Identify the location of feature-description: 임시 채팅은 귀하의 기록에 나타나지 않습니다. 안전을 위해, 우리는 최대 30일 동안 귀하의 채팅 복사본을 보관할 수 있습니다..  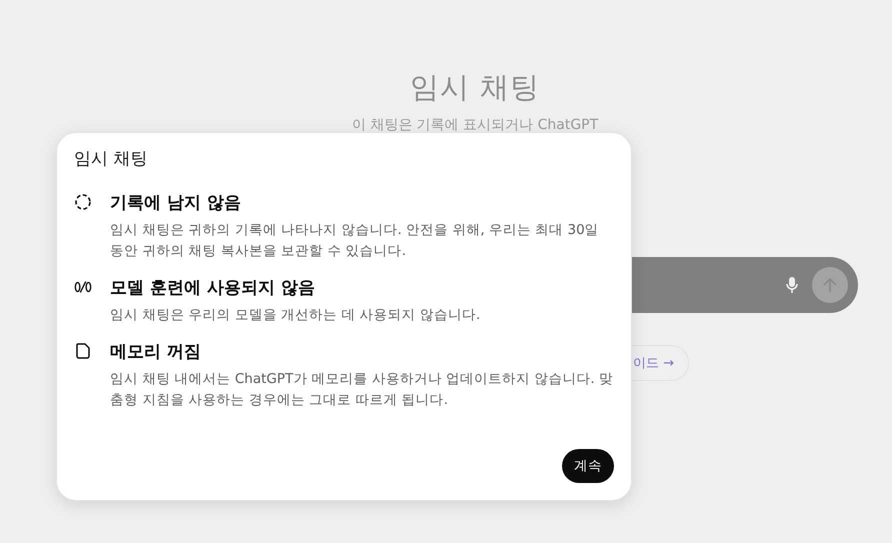
(355, 241).